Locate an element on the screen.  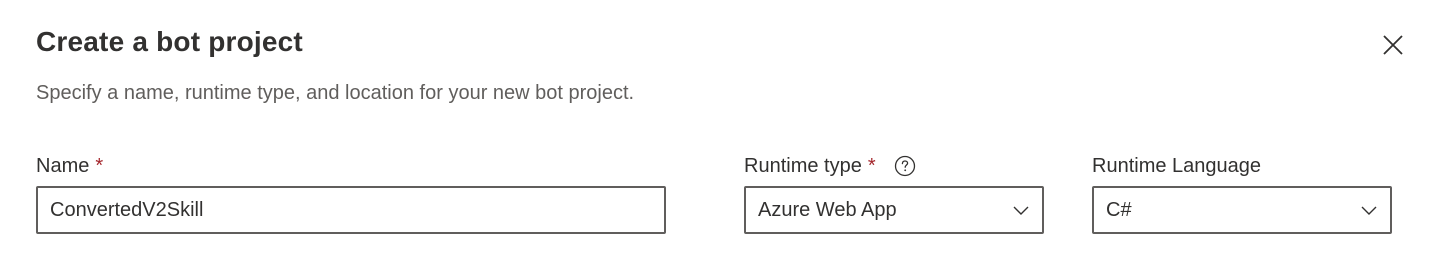
runtime-type-label-group: Runtime type * is located at coordinates (830, 166).